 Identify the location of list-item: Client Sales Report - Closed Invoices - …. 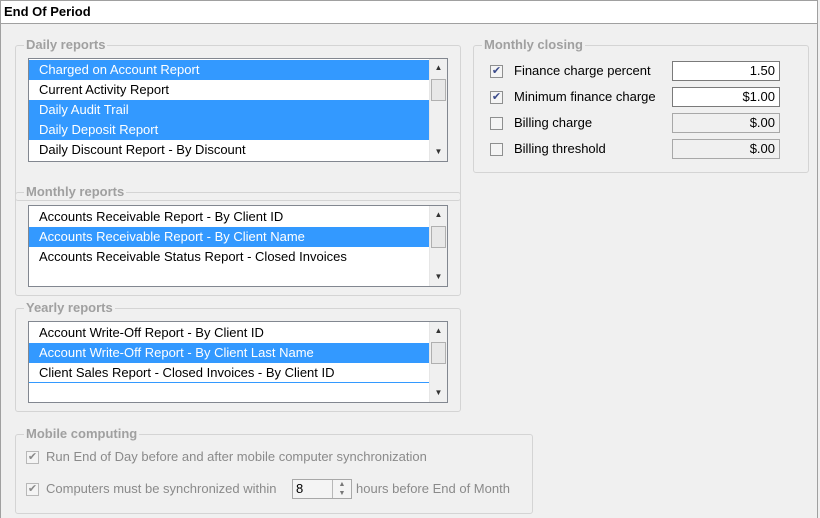
(229, 373).